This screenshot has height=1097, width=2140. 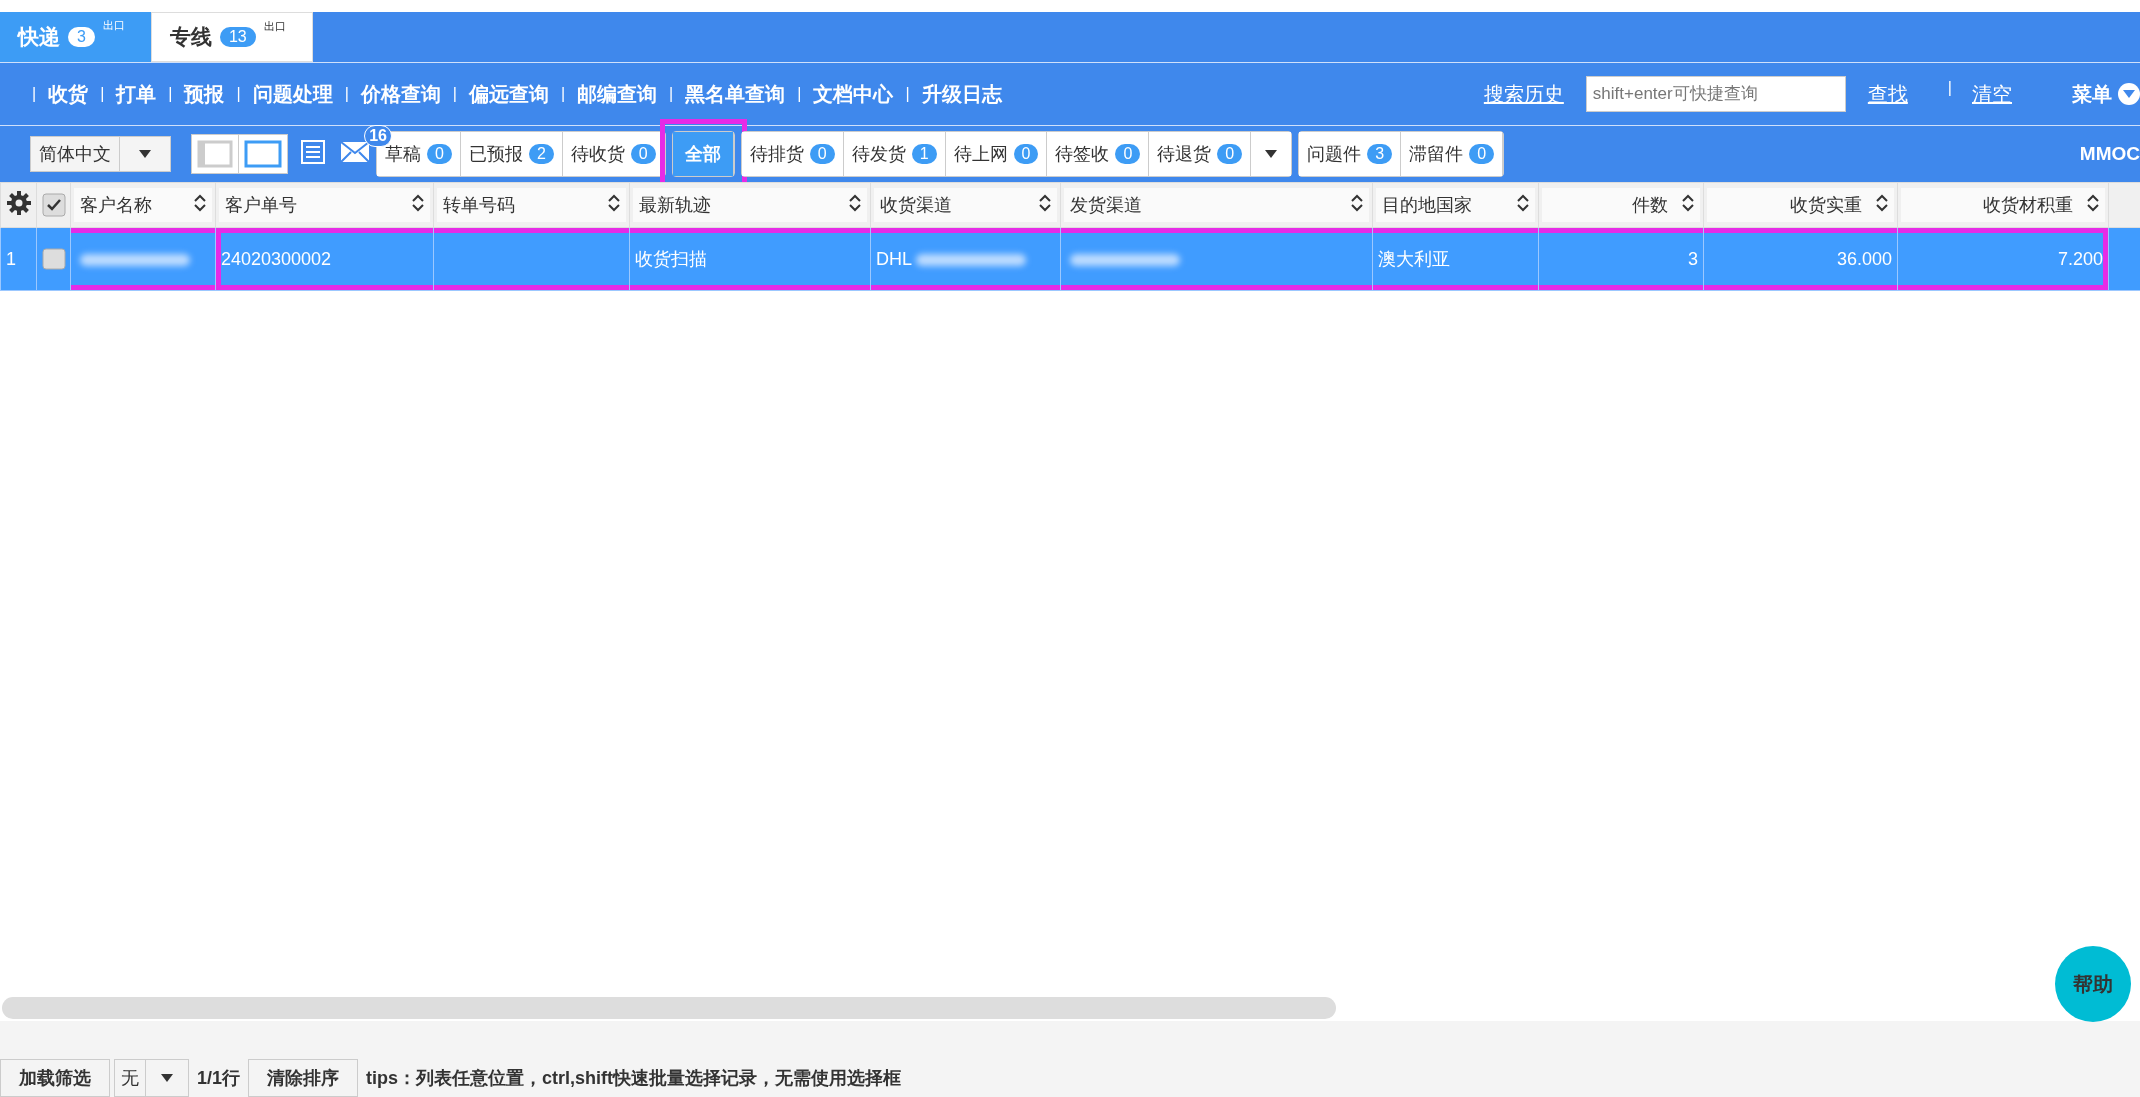 What do you see at coordinates (2106, 94) in the screenshot?
I see `menu-button: 菜单` at bounding box center [2106, 94].